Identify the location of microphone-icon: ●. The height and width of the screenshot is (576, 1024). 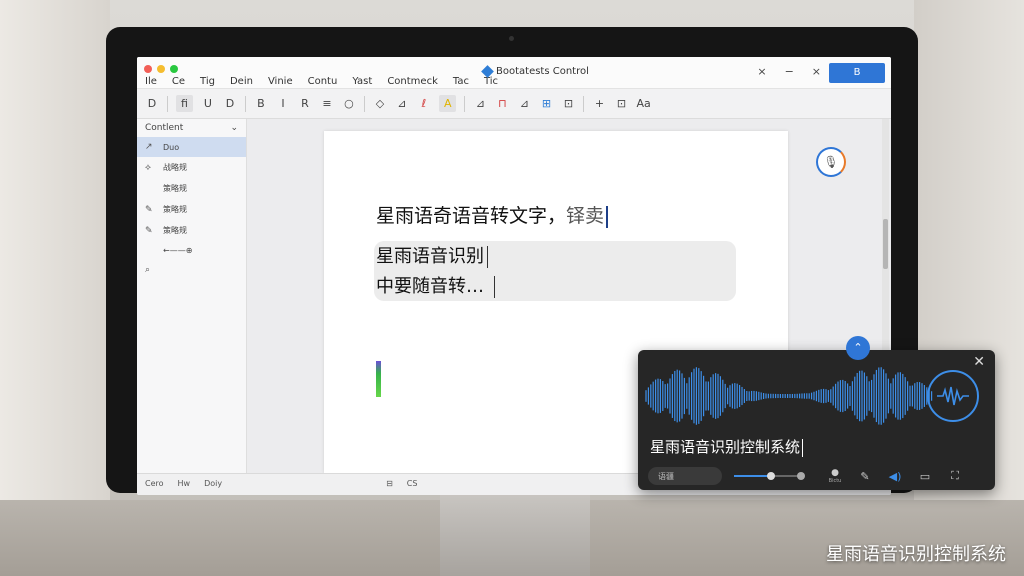
(835, 473).